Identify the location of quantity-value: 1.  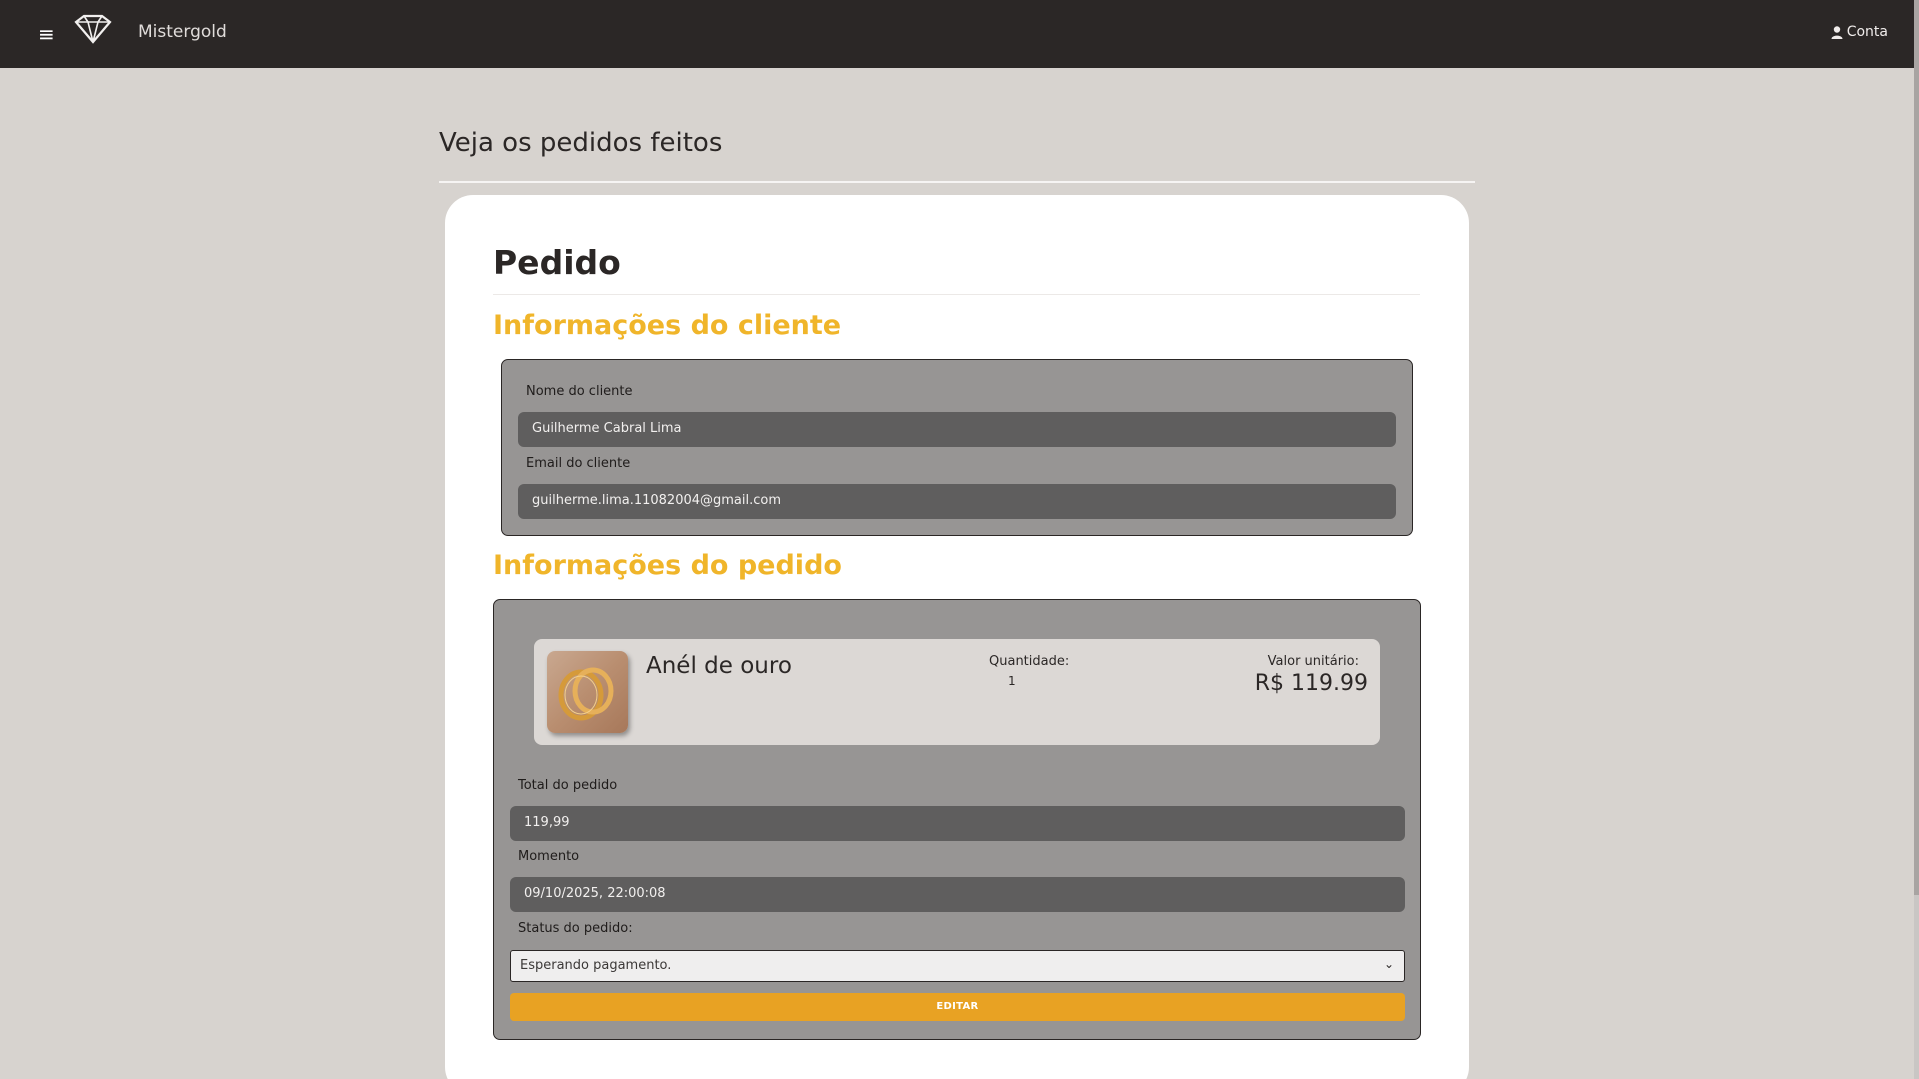
(1012, 681).